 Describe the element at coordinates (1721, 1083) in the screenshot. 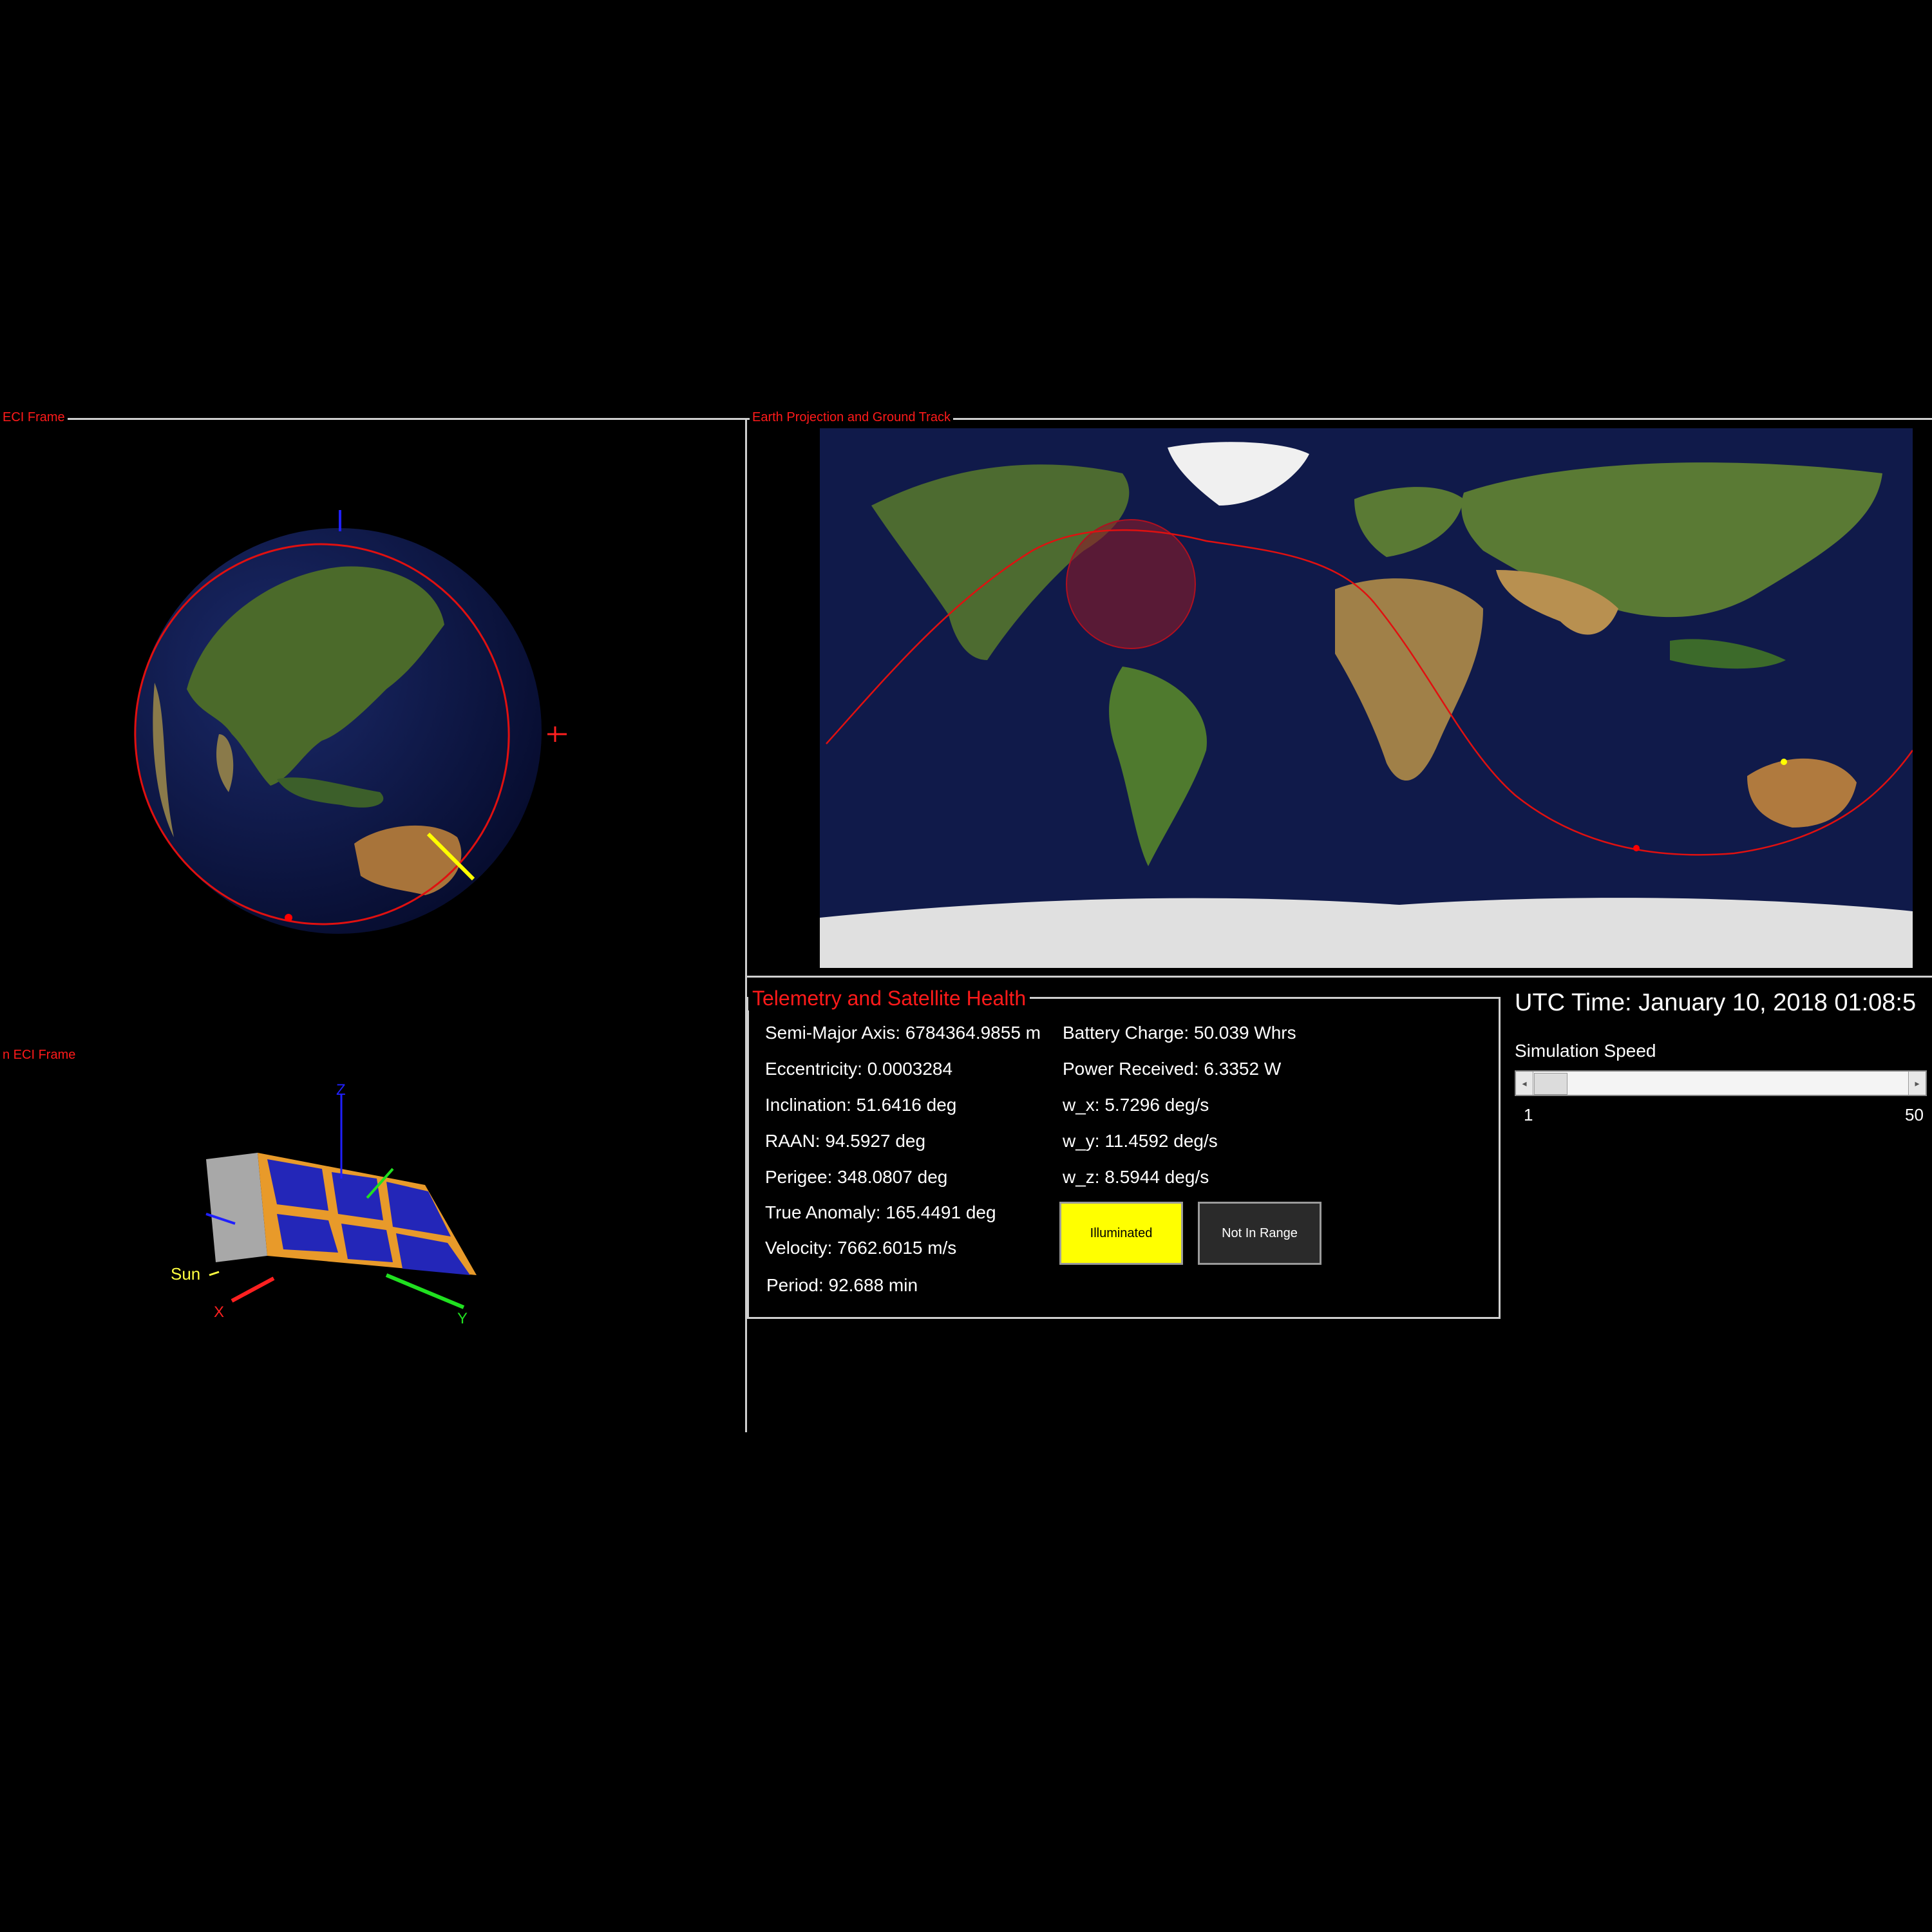

I see `simulation-speed-slider: ◂ ▸` at that location.